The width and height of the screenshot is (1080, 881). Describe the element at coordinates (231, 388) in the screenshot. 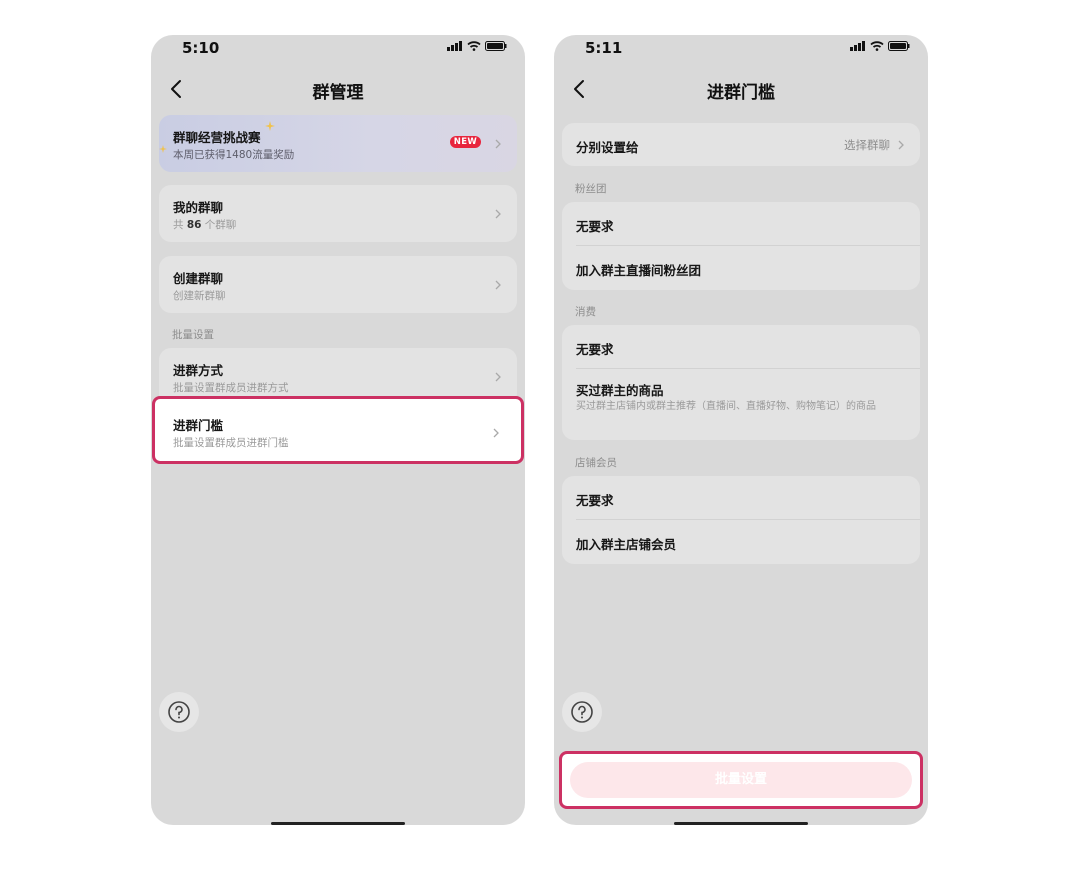

I see `join-method-subtitle: 批量设置群成员进群方式` at that location.